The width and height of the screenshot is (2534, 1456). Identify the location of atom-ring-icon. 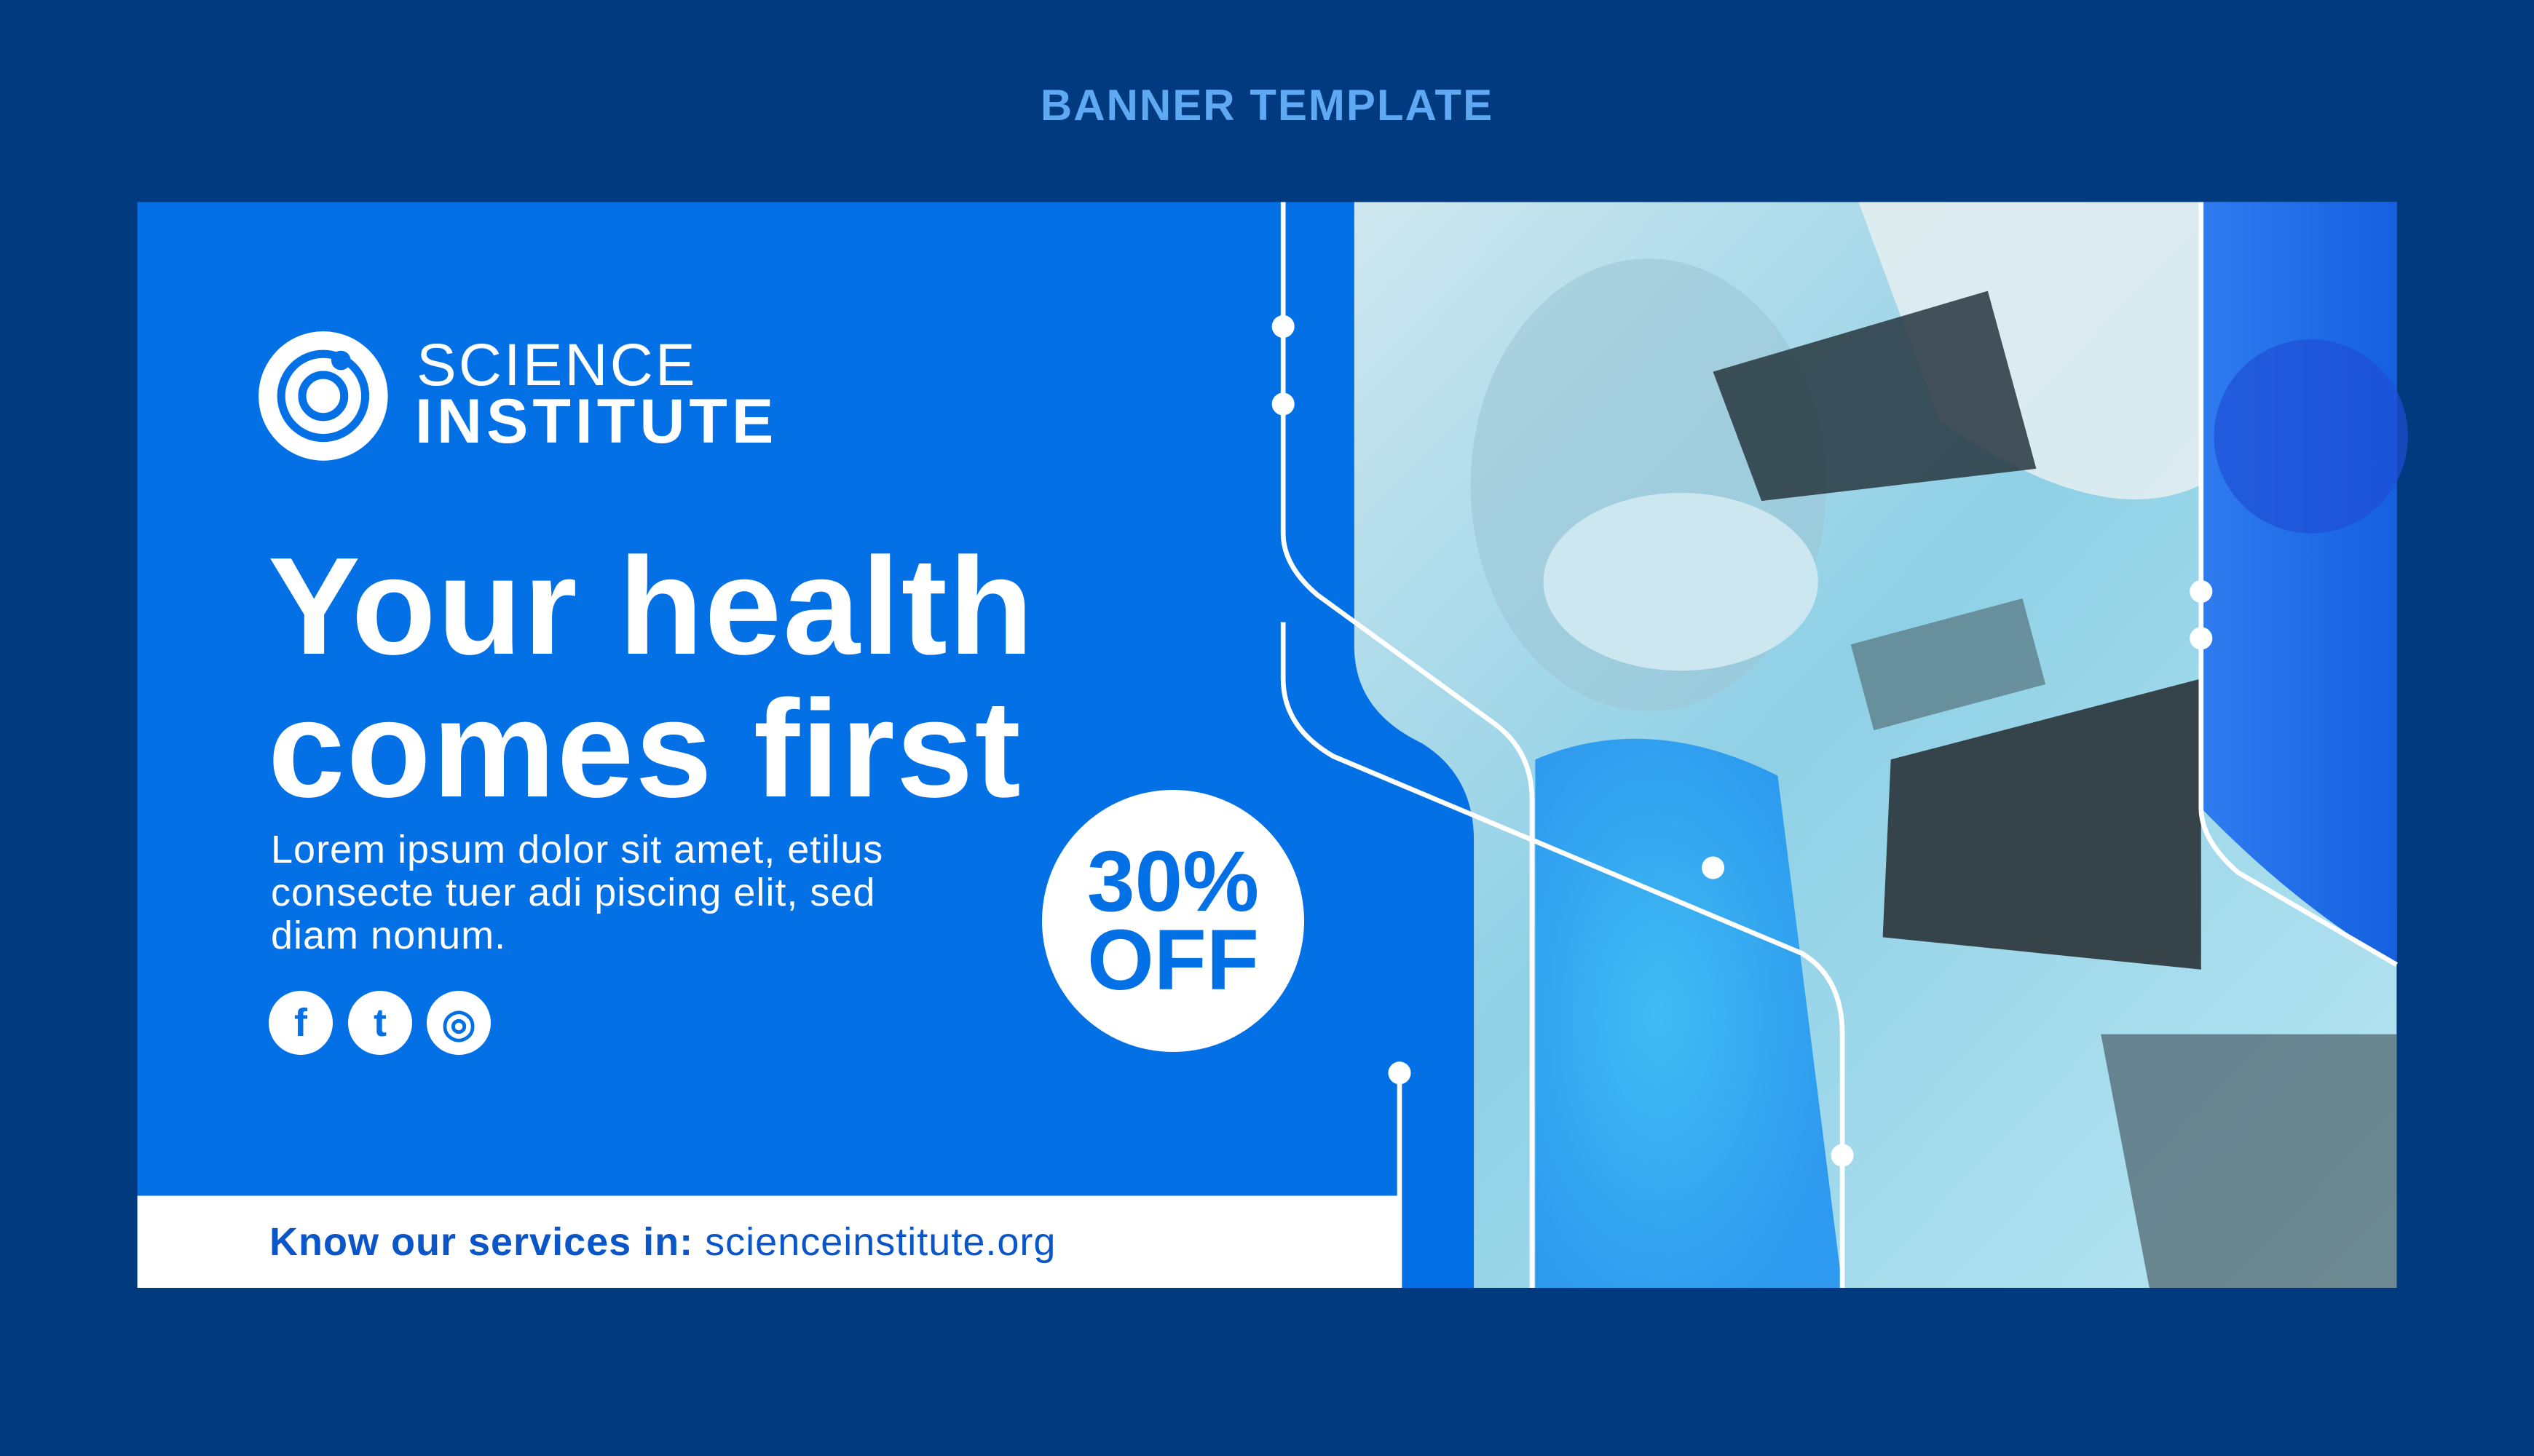
(323, 396).